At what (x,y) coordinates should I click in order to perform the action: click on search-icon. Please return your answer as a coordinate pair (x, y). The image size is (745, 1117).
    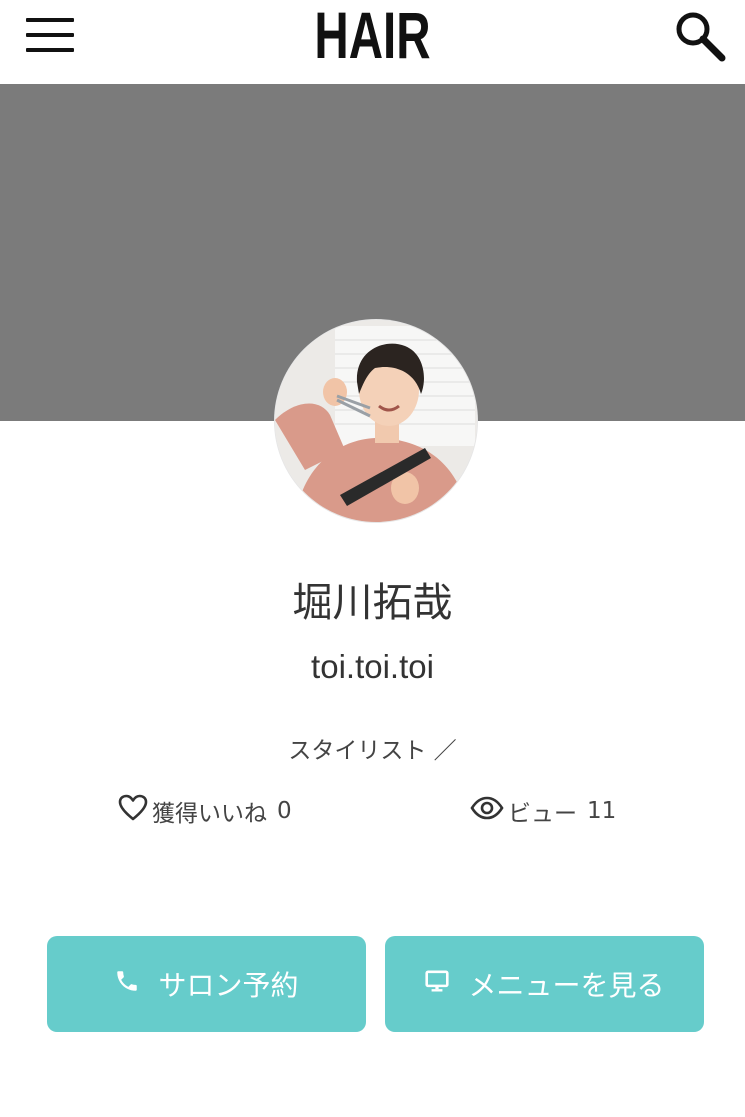
    Looking at the image, I should click on (700, 36).